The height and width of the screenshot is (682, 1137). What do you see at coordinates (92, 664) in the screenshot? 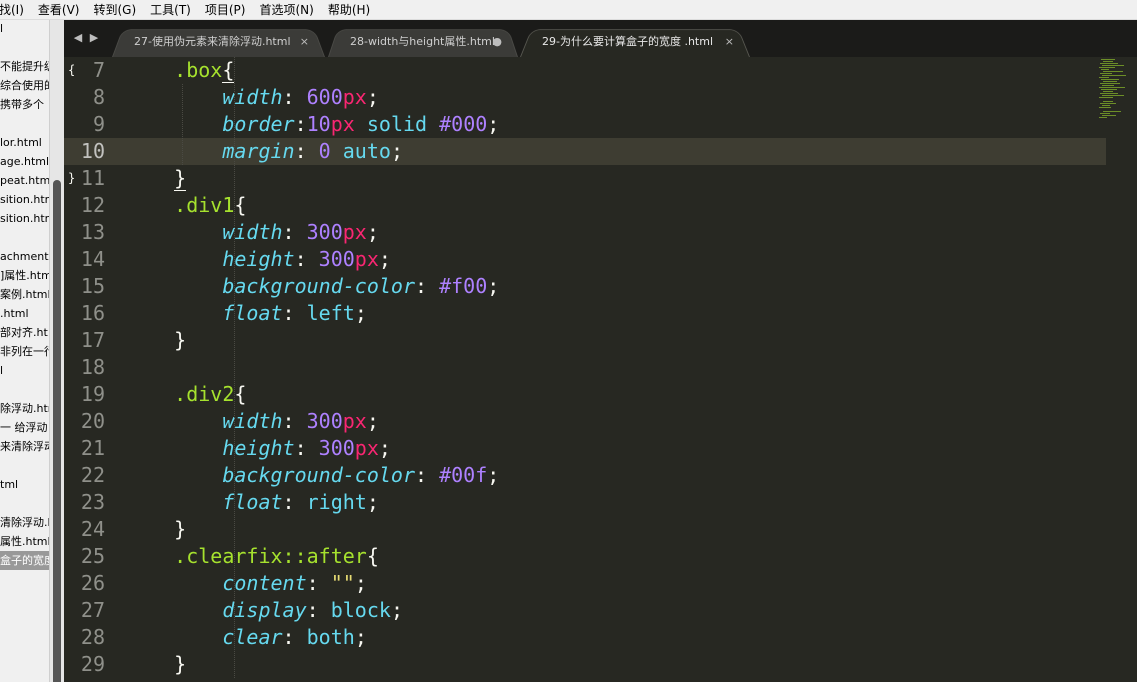
I see `line-number: 29` at bounding box center [92, 664].